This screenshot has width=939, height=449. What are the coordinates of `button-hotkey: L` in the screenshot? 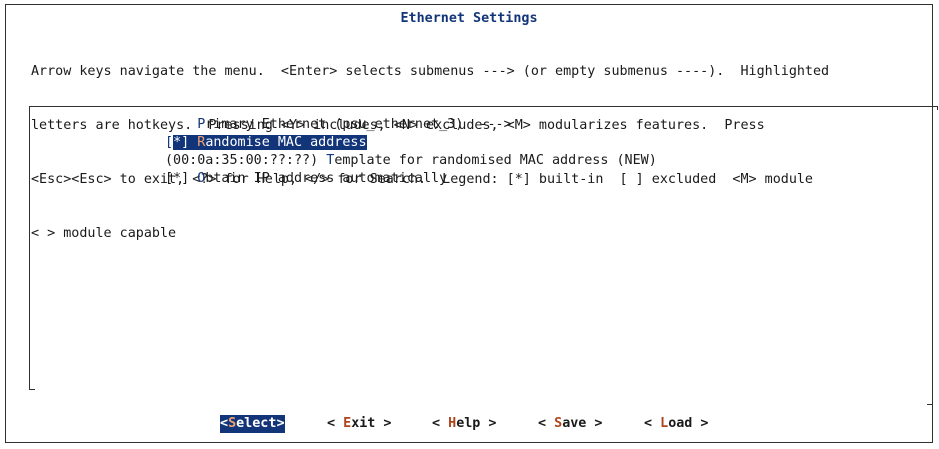 It's located at (664, 423).